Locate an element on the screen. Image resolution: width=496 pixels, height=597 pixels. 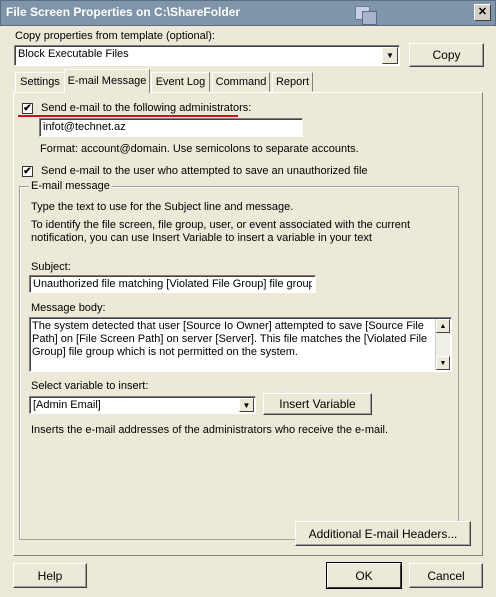
insert-variable-button: Insert Variable is located at coordinates (317, 404).